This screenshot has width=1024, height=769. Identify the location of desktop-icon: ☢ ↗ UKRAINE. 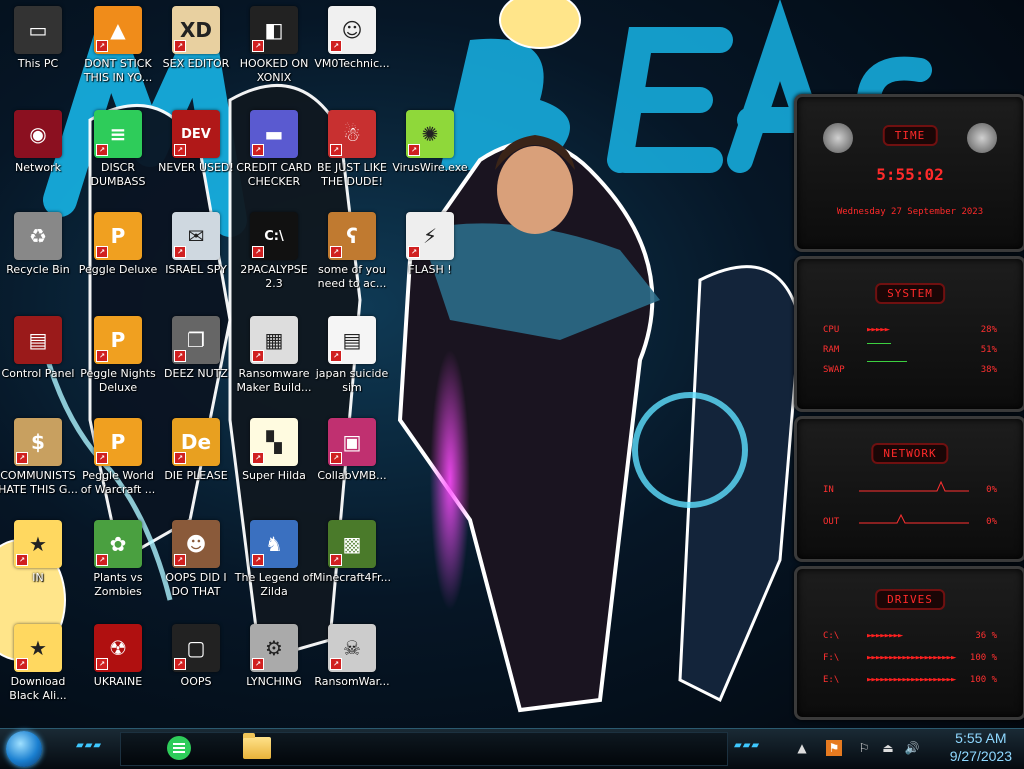
(118, 656).